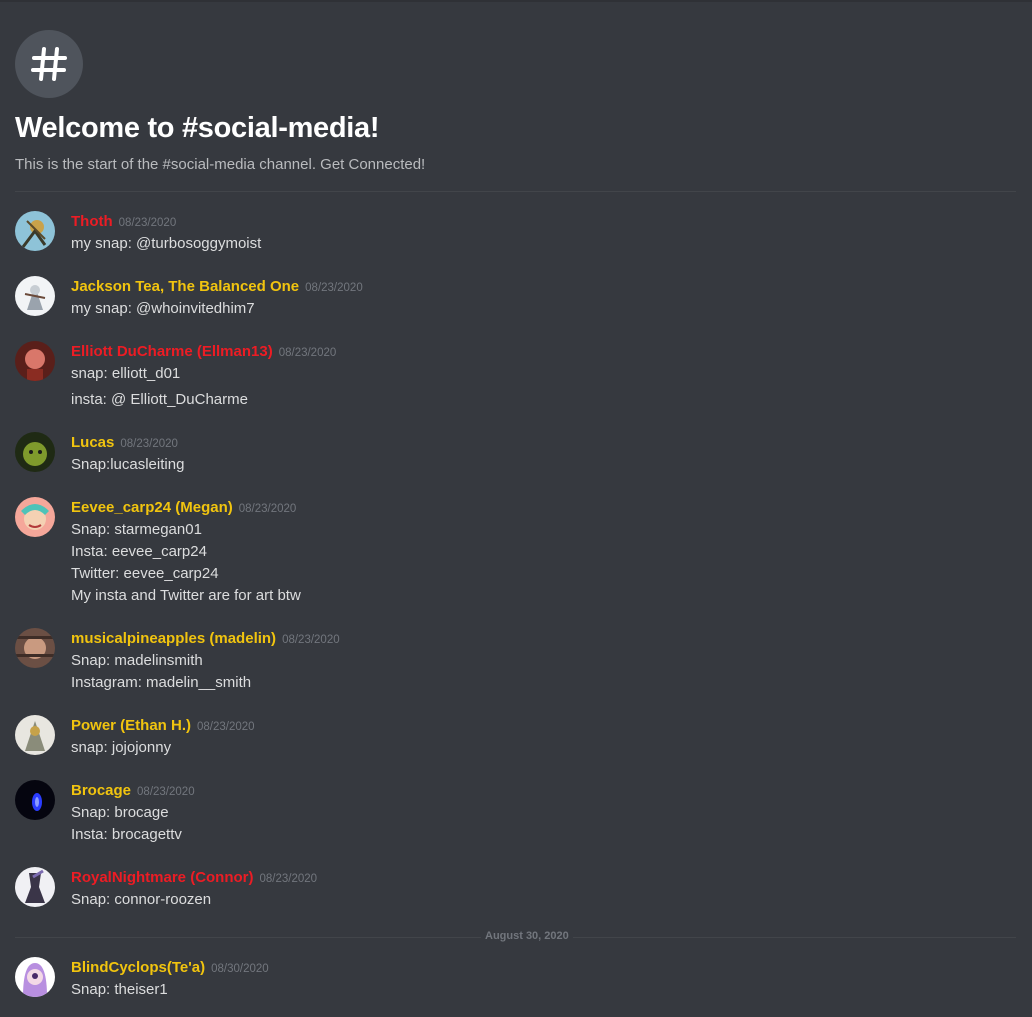  What do you see at coordinates (162, 877) in the screenshot?
I see `username: RoyalNightmare (Connor)` at bounding box center [162, 877].